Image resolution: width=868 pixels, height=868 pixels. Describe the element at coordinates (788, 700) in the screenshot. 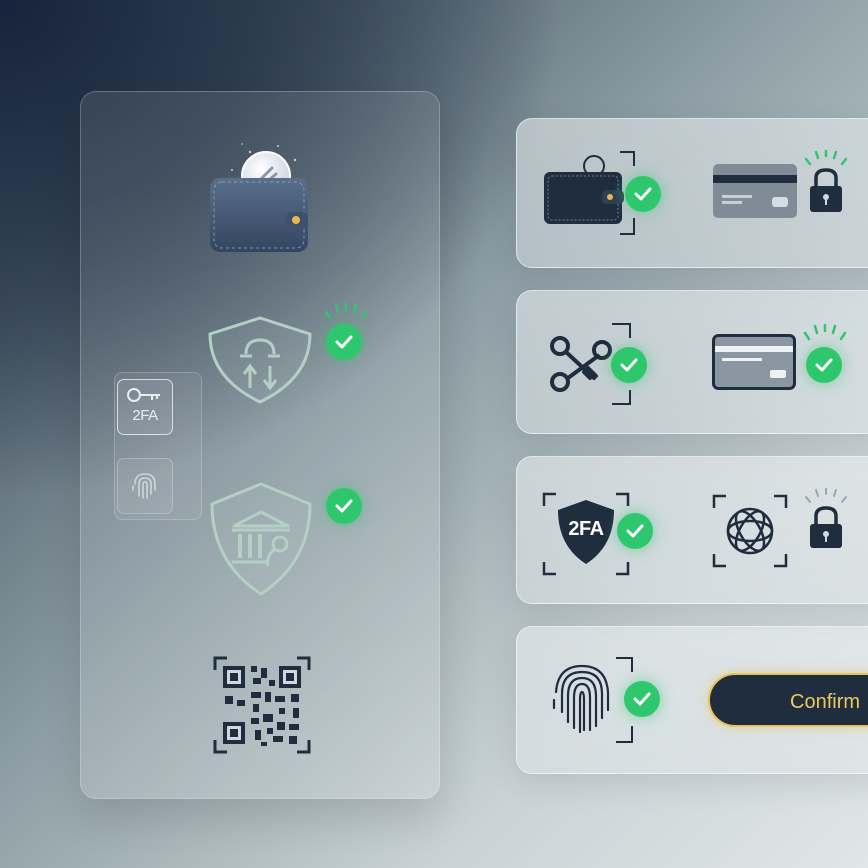

I see `confirm-button: Confirm` at that location.